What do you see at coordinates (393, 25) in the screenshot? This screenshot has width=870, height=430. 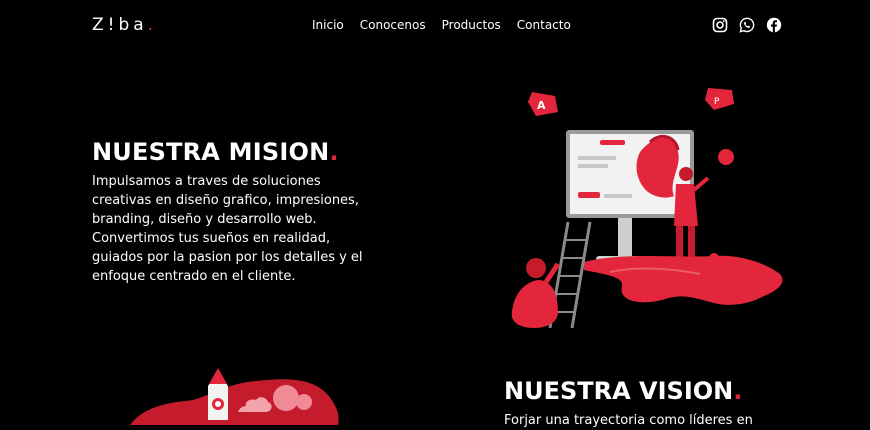 I see `nav-link-conocenos: Conocenos` at bounding box center [393, 25].